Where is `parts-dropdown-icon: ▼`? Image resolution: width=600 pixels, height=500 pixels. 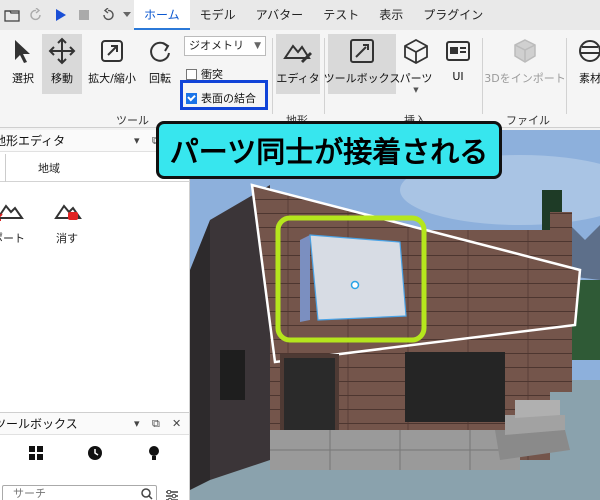 parts-dropdown-icon: ▼ is located at coordinates (415, 90).